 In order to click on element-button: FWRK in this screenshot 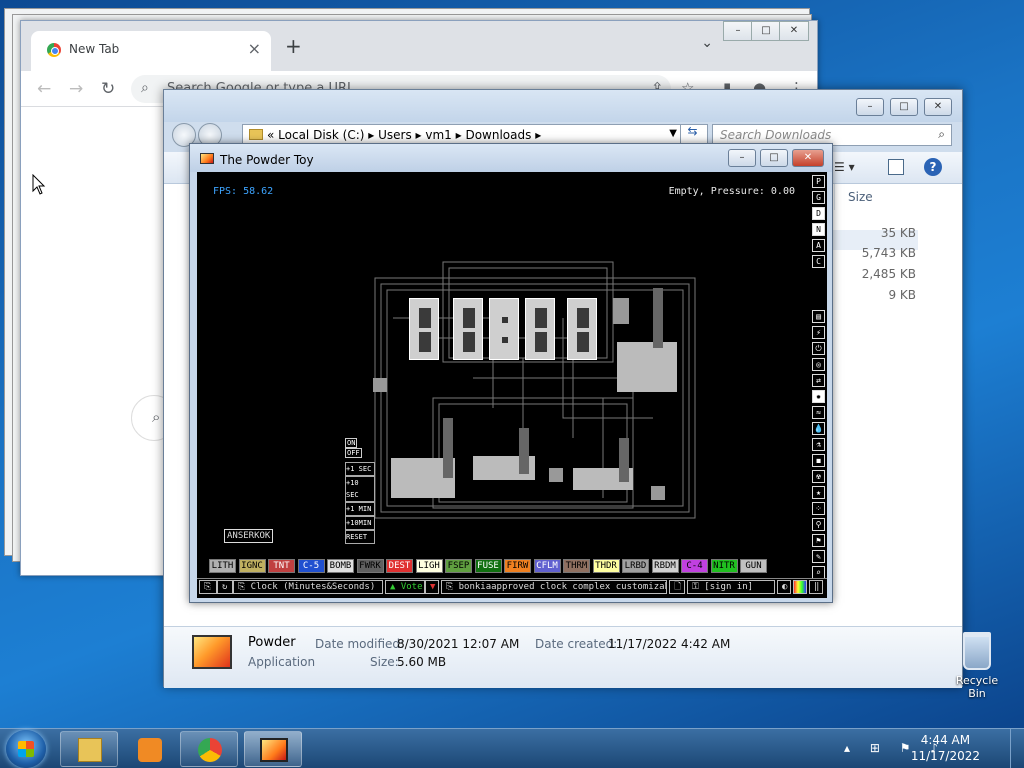, I will do `click(370, 566)`.